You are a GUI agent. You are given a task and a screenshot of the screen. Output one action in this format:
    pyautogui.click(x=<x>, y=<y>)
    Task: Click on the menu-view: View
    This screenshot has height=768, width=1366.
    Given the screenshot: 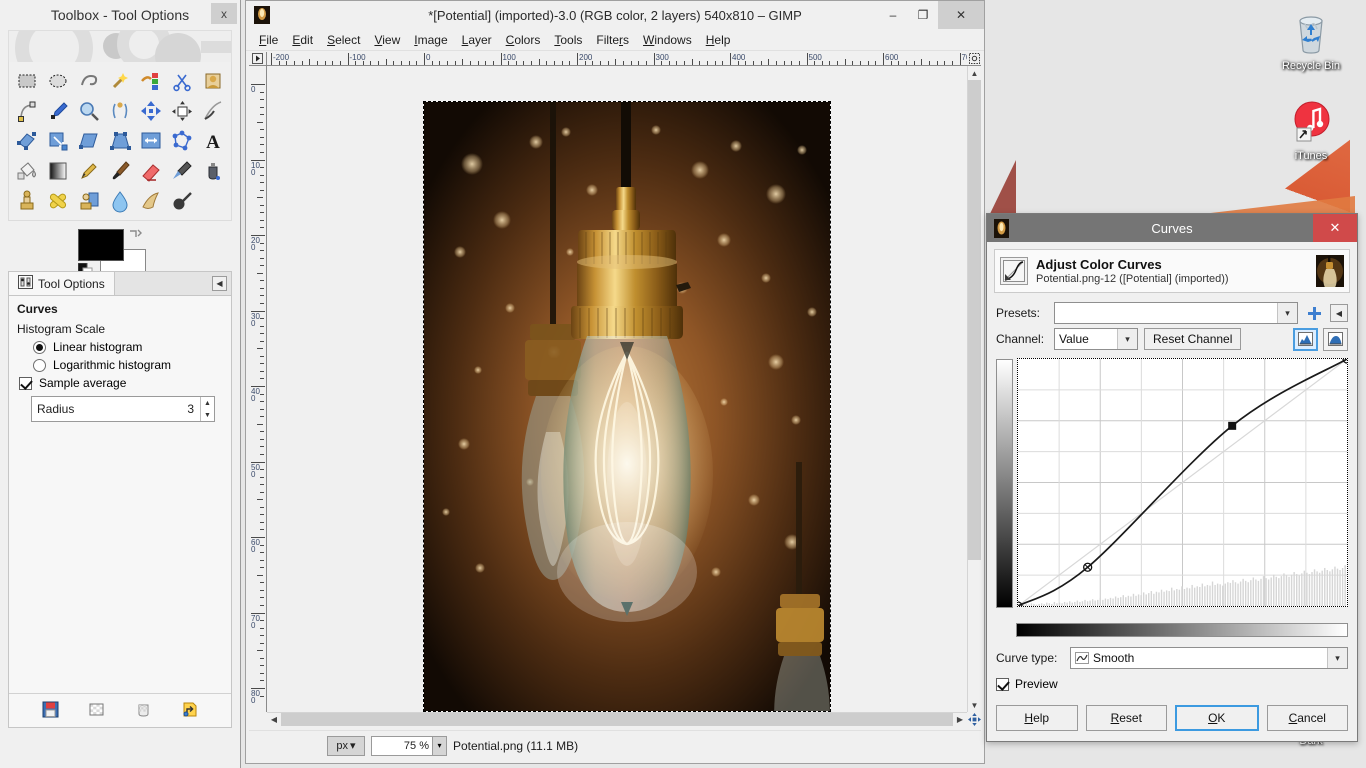 What is the action you would take?
    pyautogui.click(x=387, y=40)
    